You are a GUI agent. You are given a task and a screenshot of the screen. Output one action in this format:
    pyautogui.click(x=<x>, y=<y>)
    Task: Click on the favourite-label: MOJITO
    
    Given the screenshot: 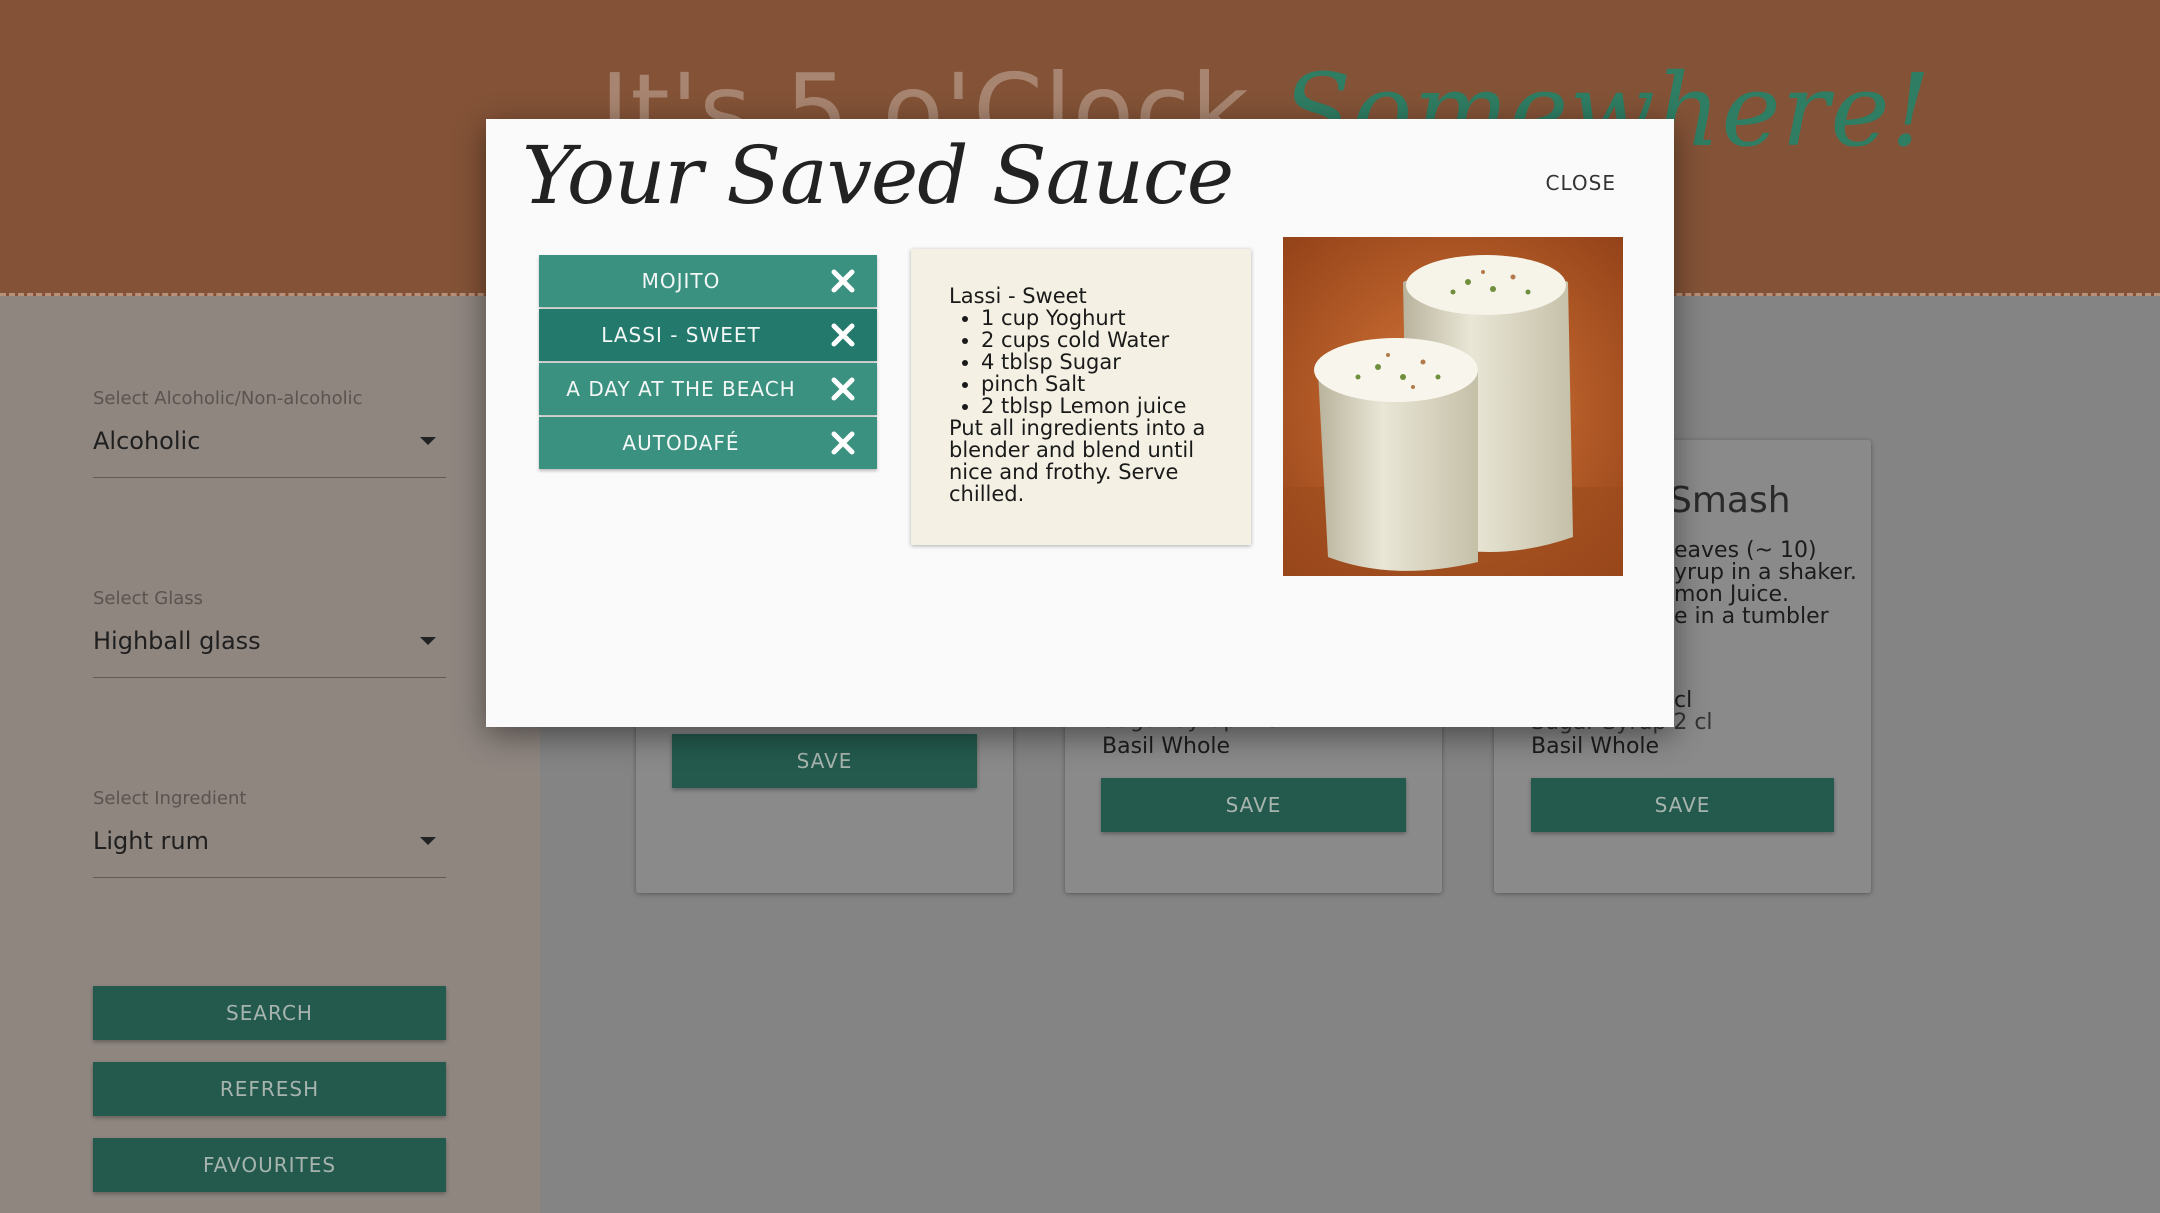 What is the action you would take?
    pyautogui.click(x=681, y=281)
    